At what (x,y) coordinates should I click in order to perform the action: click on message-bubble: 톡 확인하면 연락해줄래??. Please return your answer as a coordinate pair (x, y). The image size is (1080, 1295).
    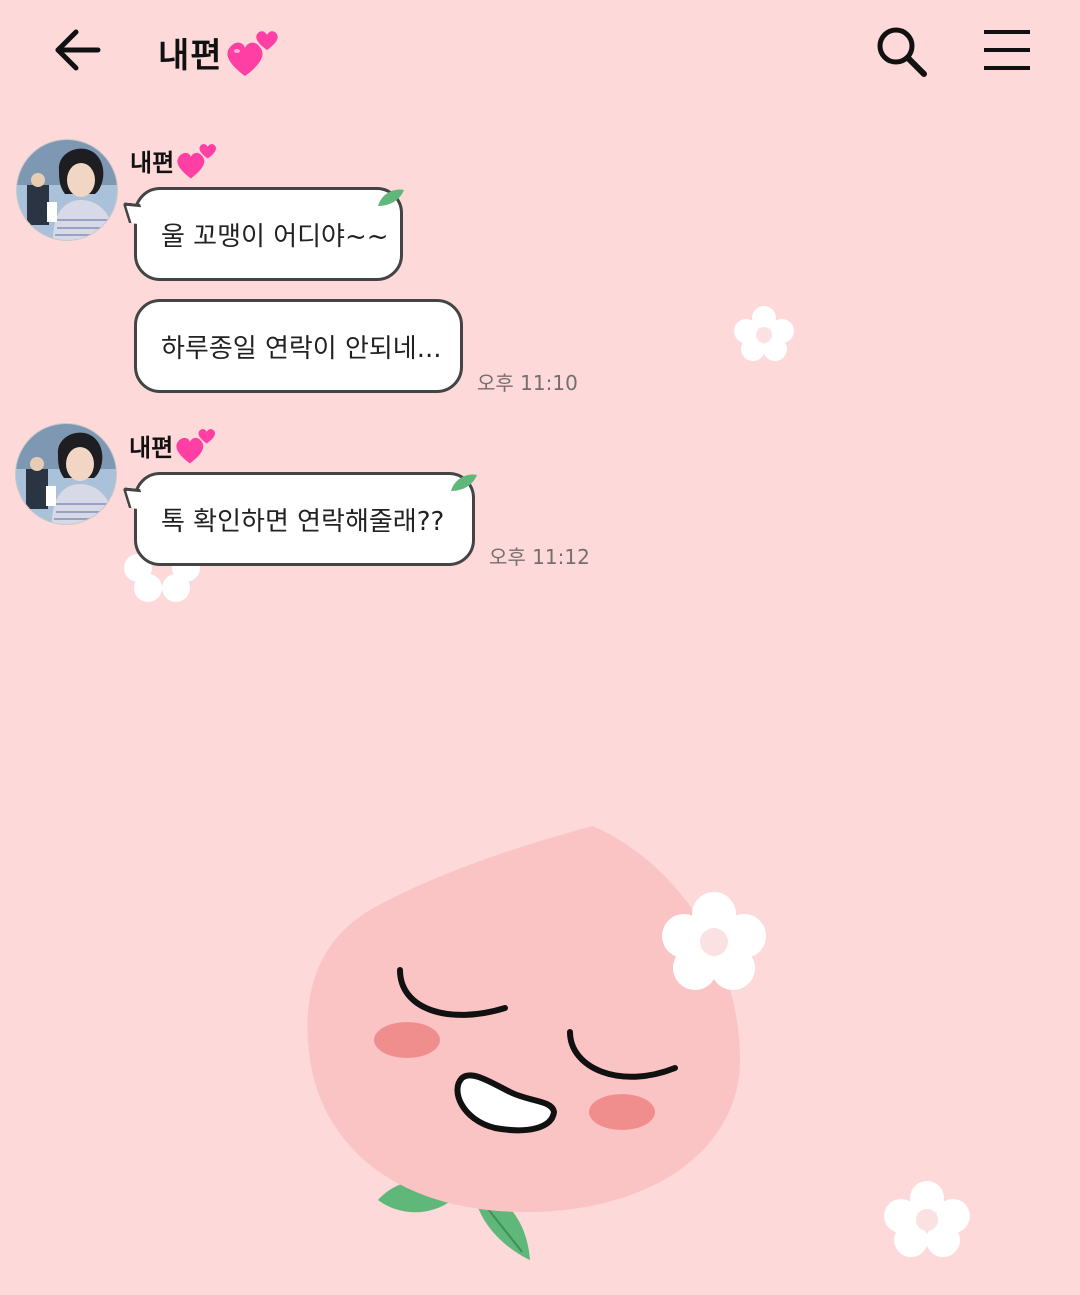
    Looking at the image, I should click on (304, 519).